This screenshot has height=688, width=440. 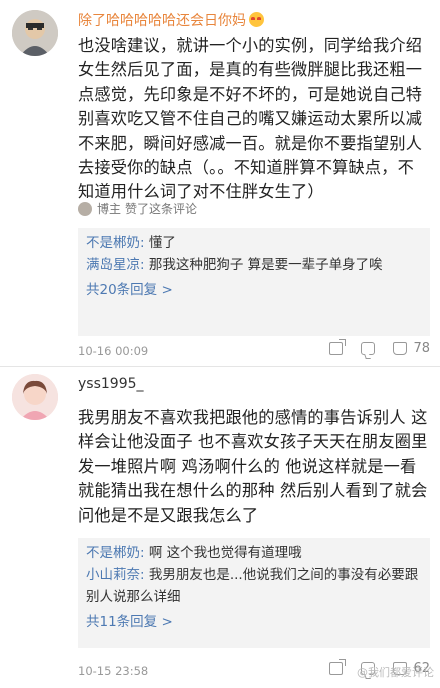 I want to click on author-like-text: 赞了这条评论, so click(x=161, y=209).